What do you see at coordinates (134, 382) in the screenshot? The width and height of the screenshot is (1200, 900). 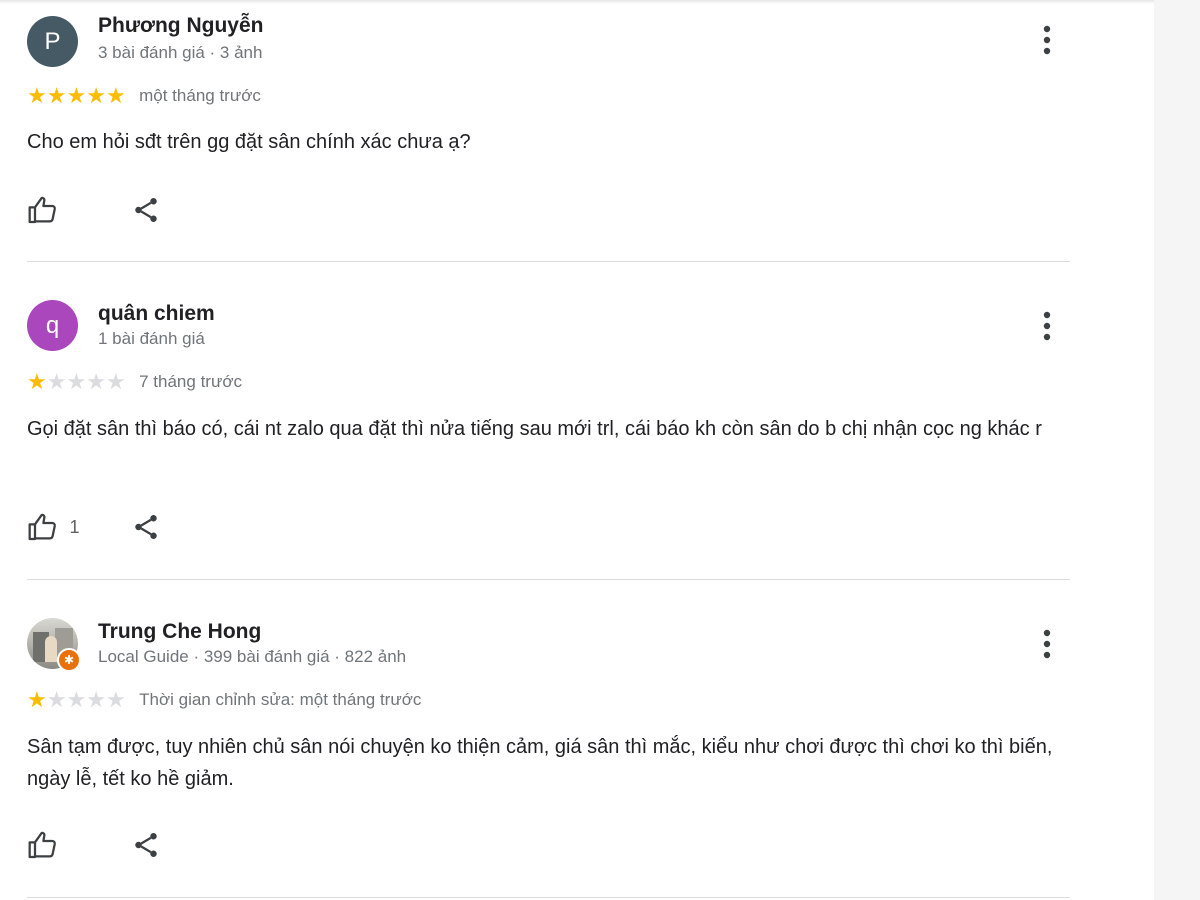 I see `rating-row: ★★★★★ 7 tháng trước` at bounding box center [134, 382].